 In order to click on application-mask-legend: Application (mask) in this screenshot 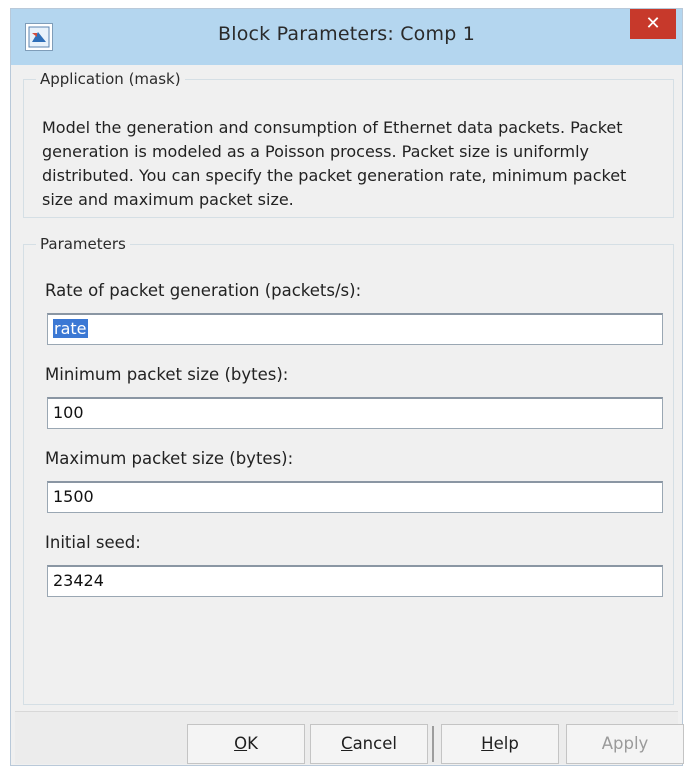, I will do `click(110, 79)`.